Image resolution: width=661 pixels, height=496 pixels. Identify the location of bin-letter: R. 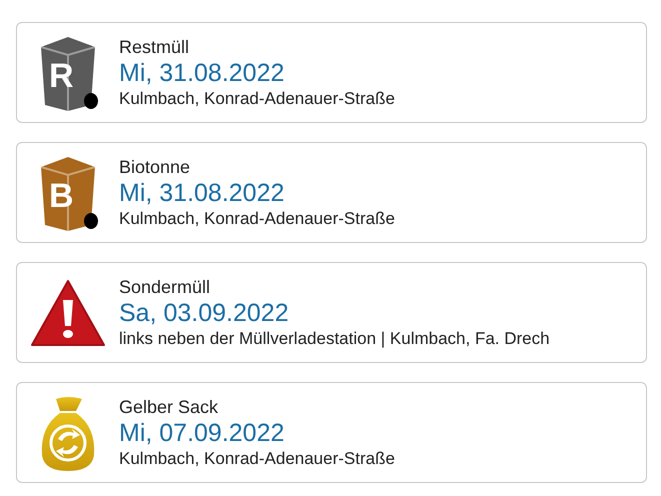
(61, 75).